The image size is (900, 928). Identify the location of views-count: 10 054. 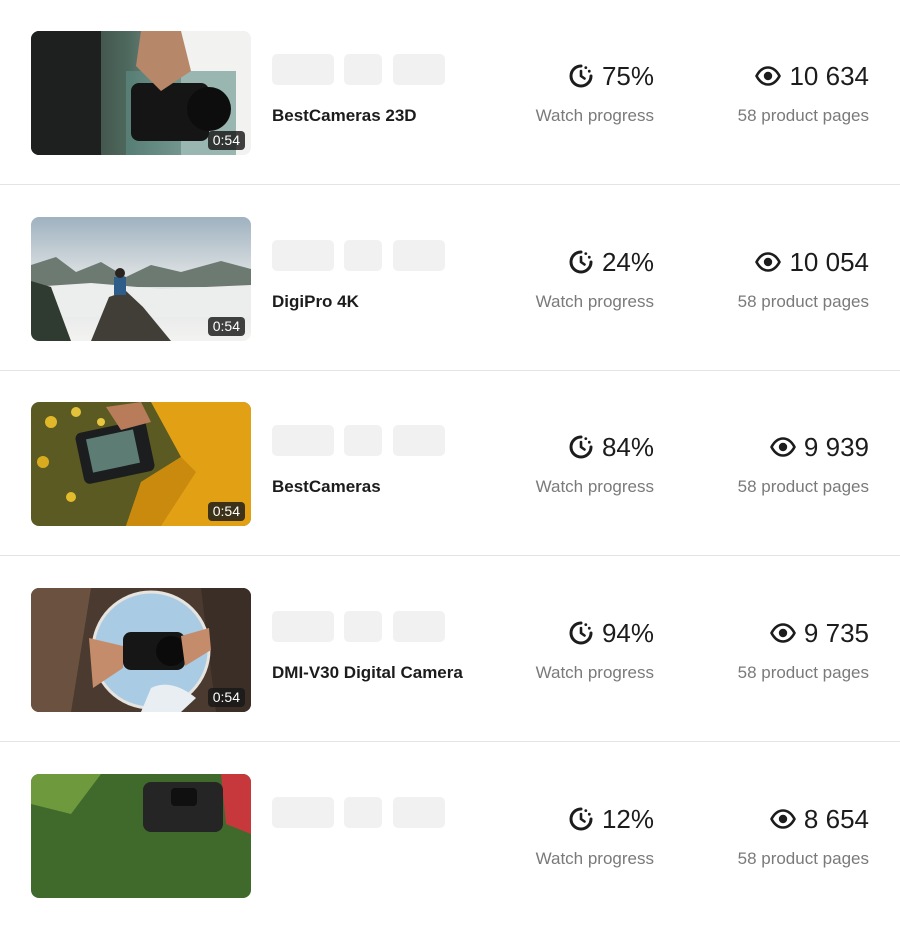
(829, 261).